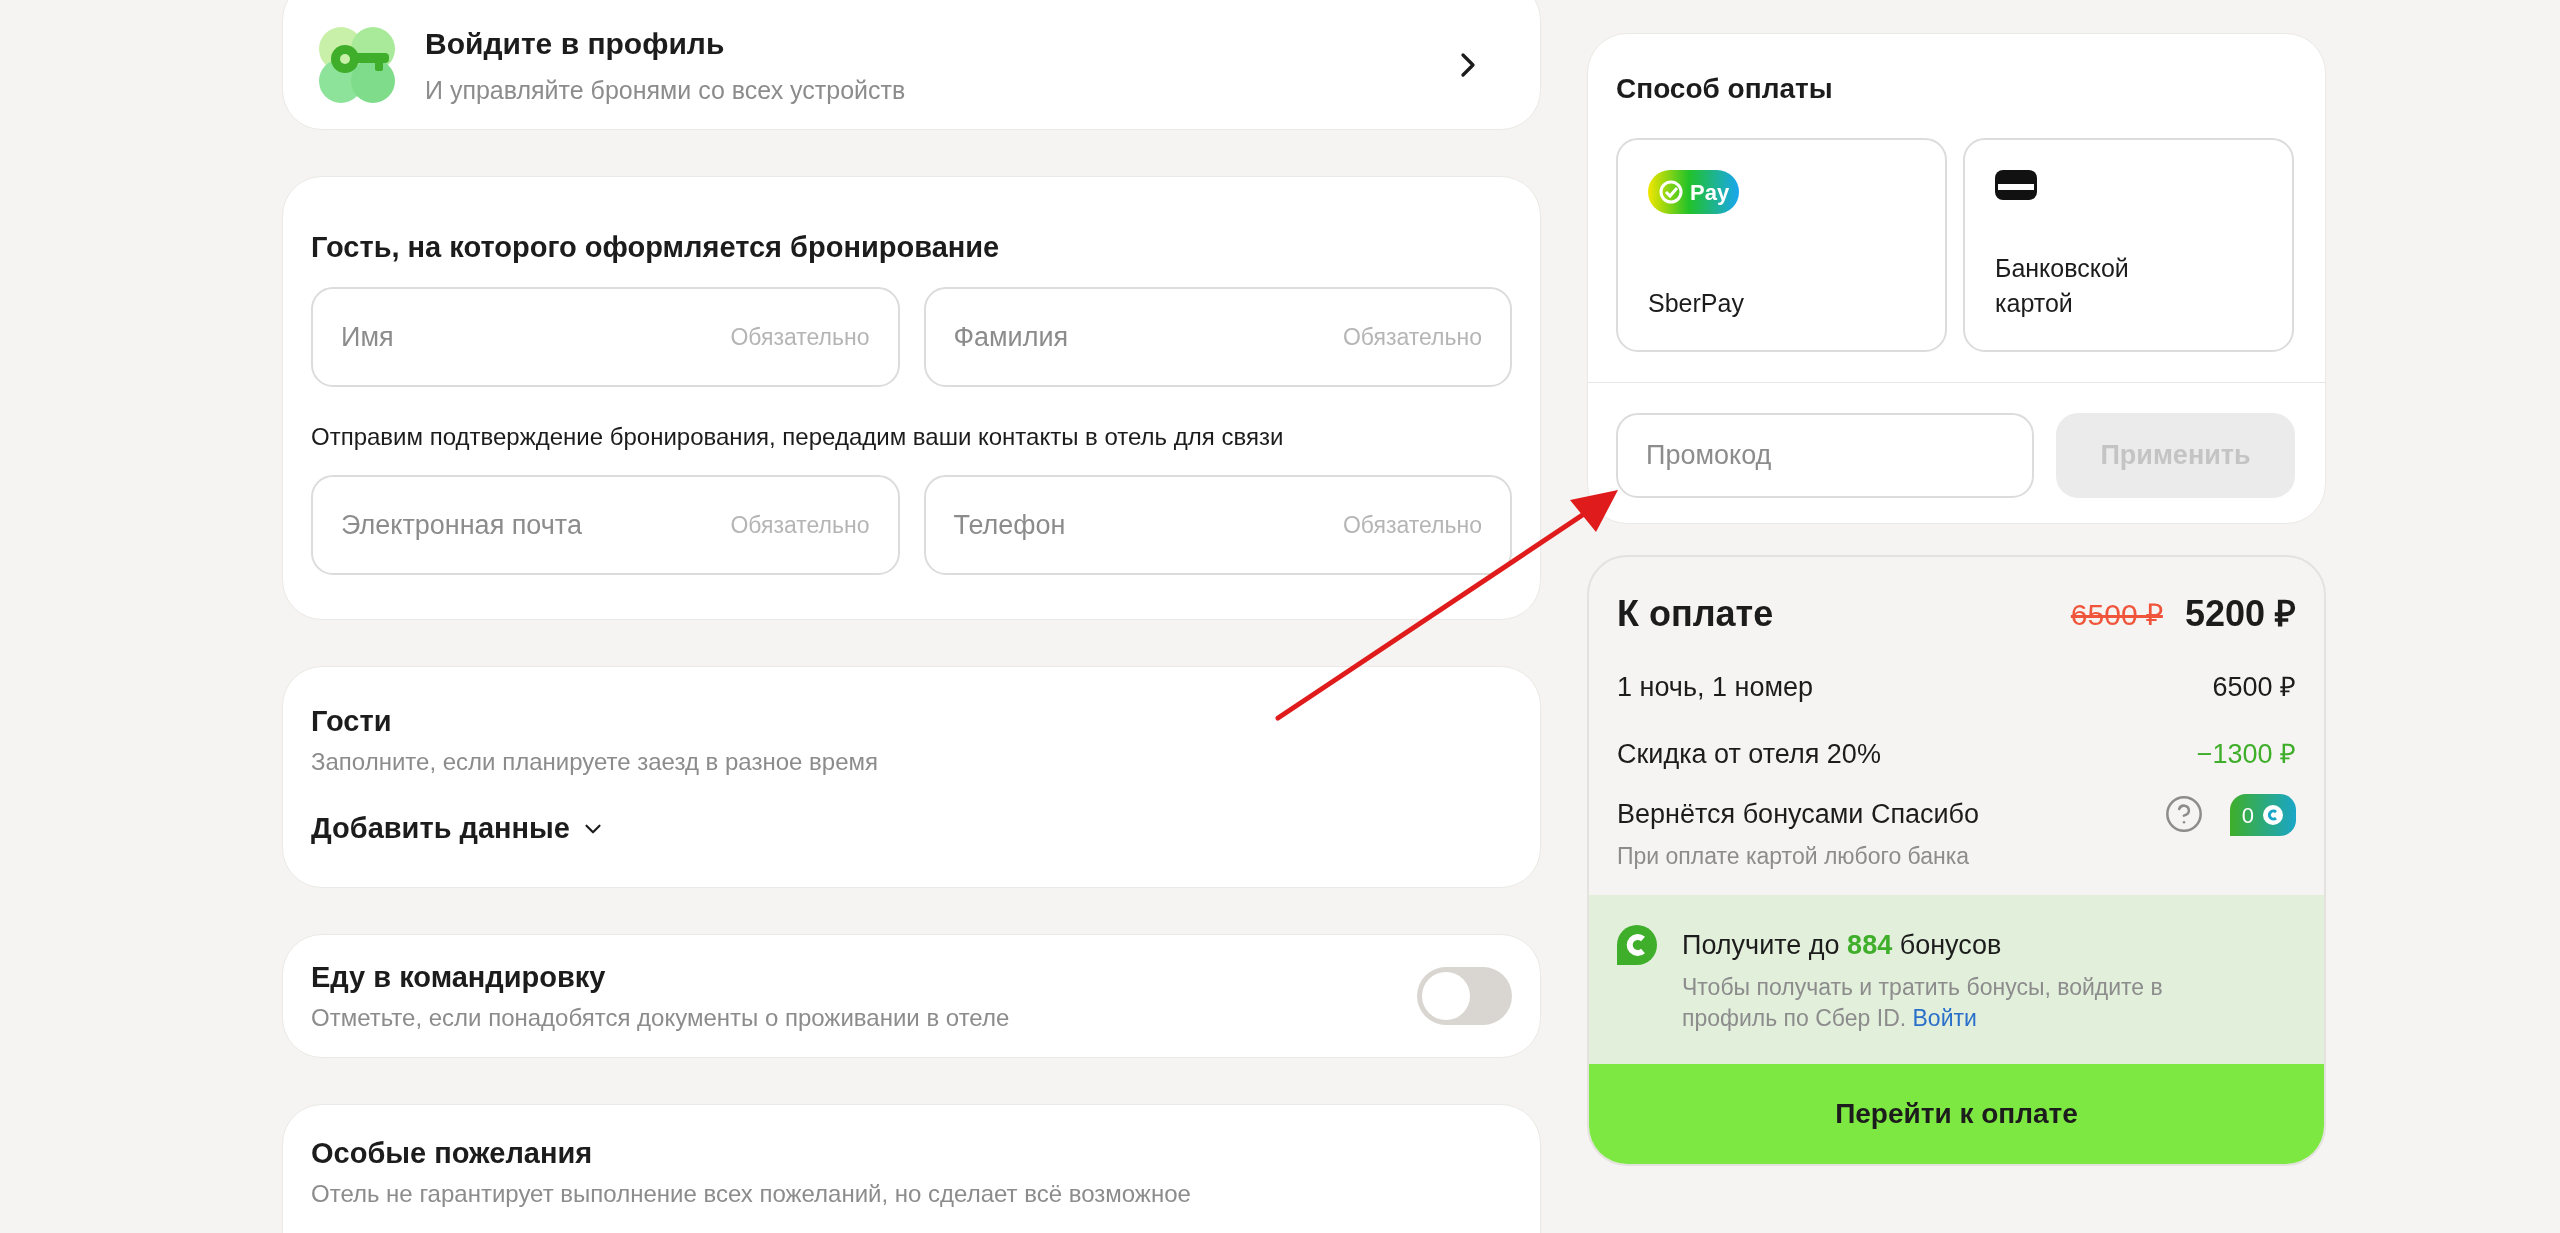 The image size is (2560, 1233). Describe the element at coordinates (2116, 614) in the screenshot. I see `old-price: 6500 ₽` at that location.